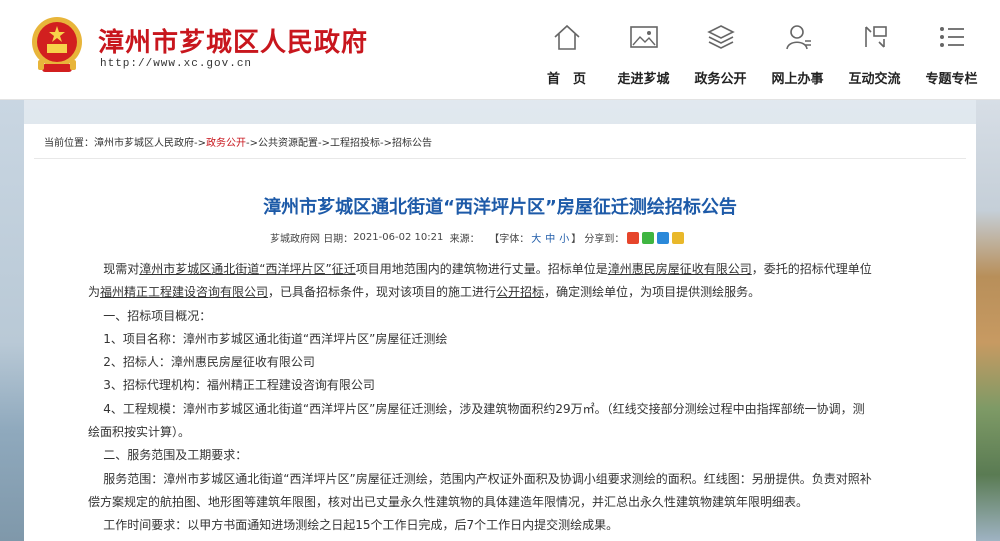  Describe the element at coordinates (506, 432) in the screenshot. I see `list-item-continued: 绘面积按实计算）。` at that location.